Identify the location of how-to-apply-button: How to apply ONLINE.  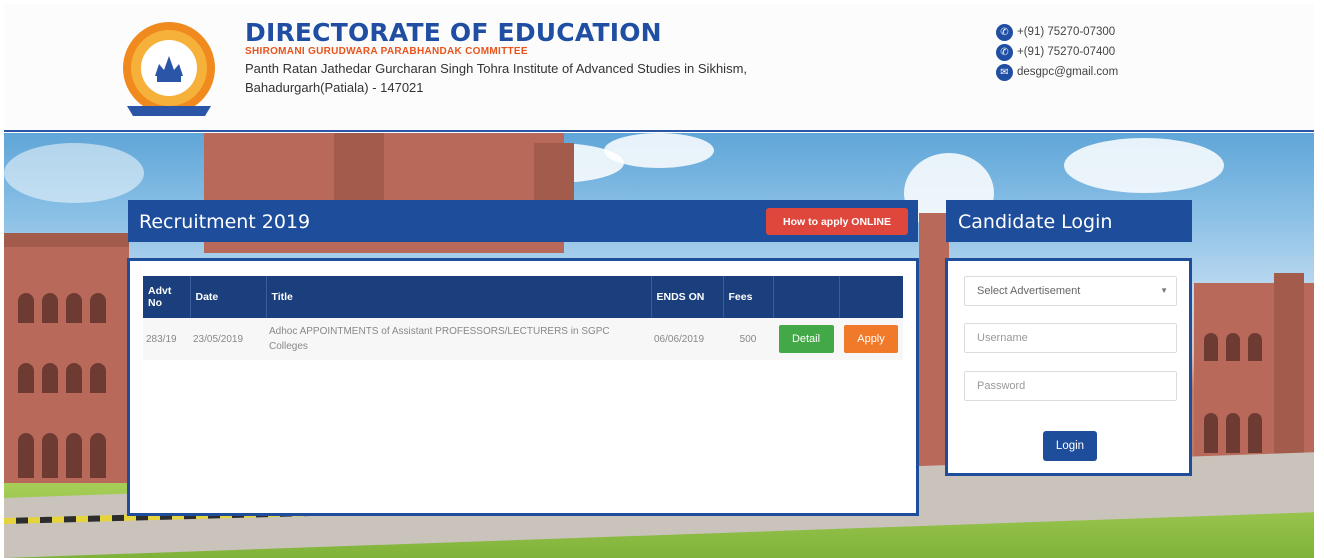
(837, 221).